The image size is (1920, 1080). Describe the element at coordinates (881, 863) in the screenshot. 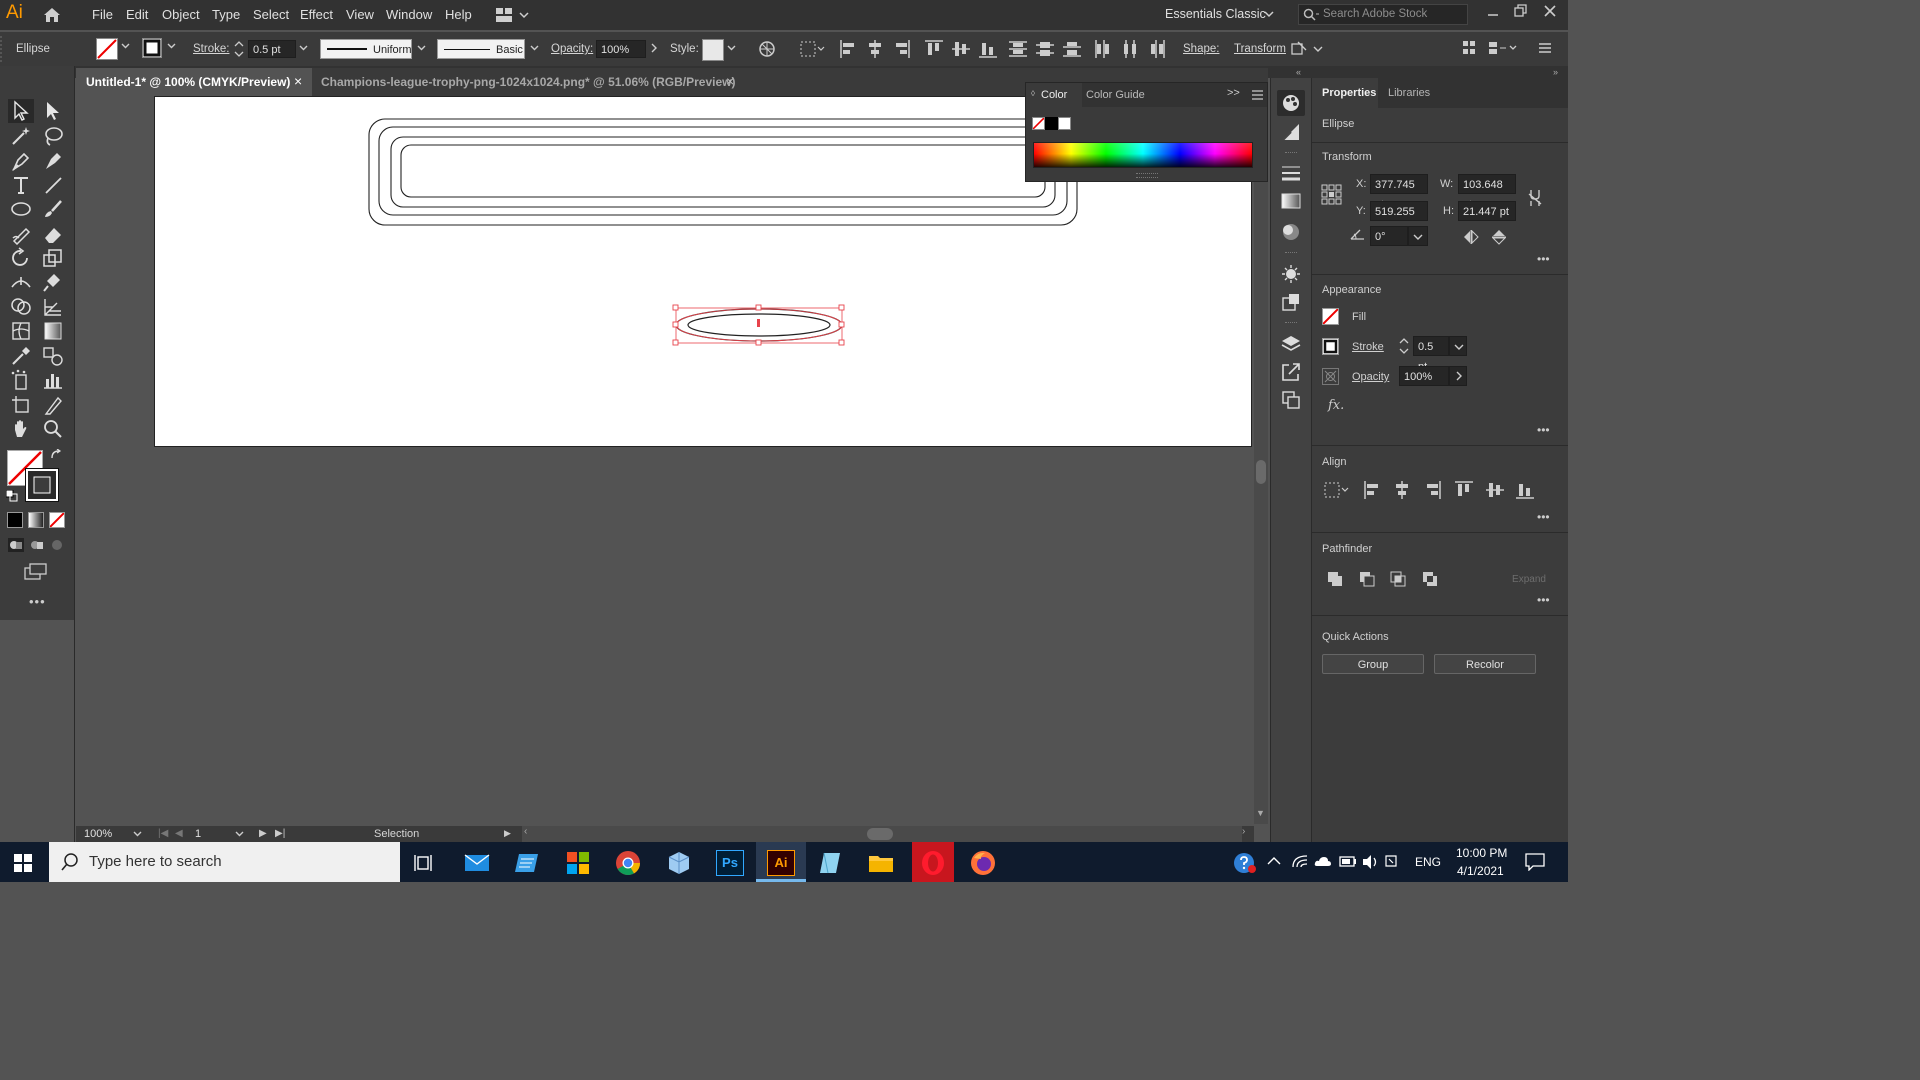

I see `file-explorer-icon` at that location.